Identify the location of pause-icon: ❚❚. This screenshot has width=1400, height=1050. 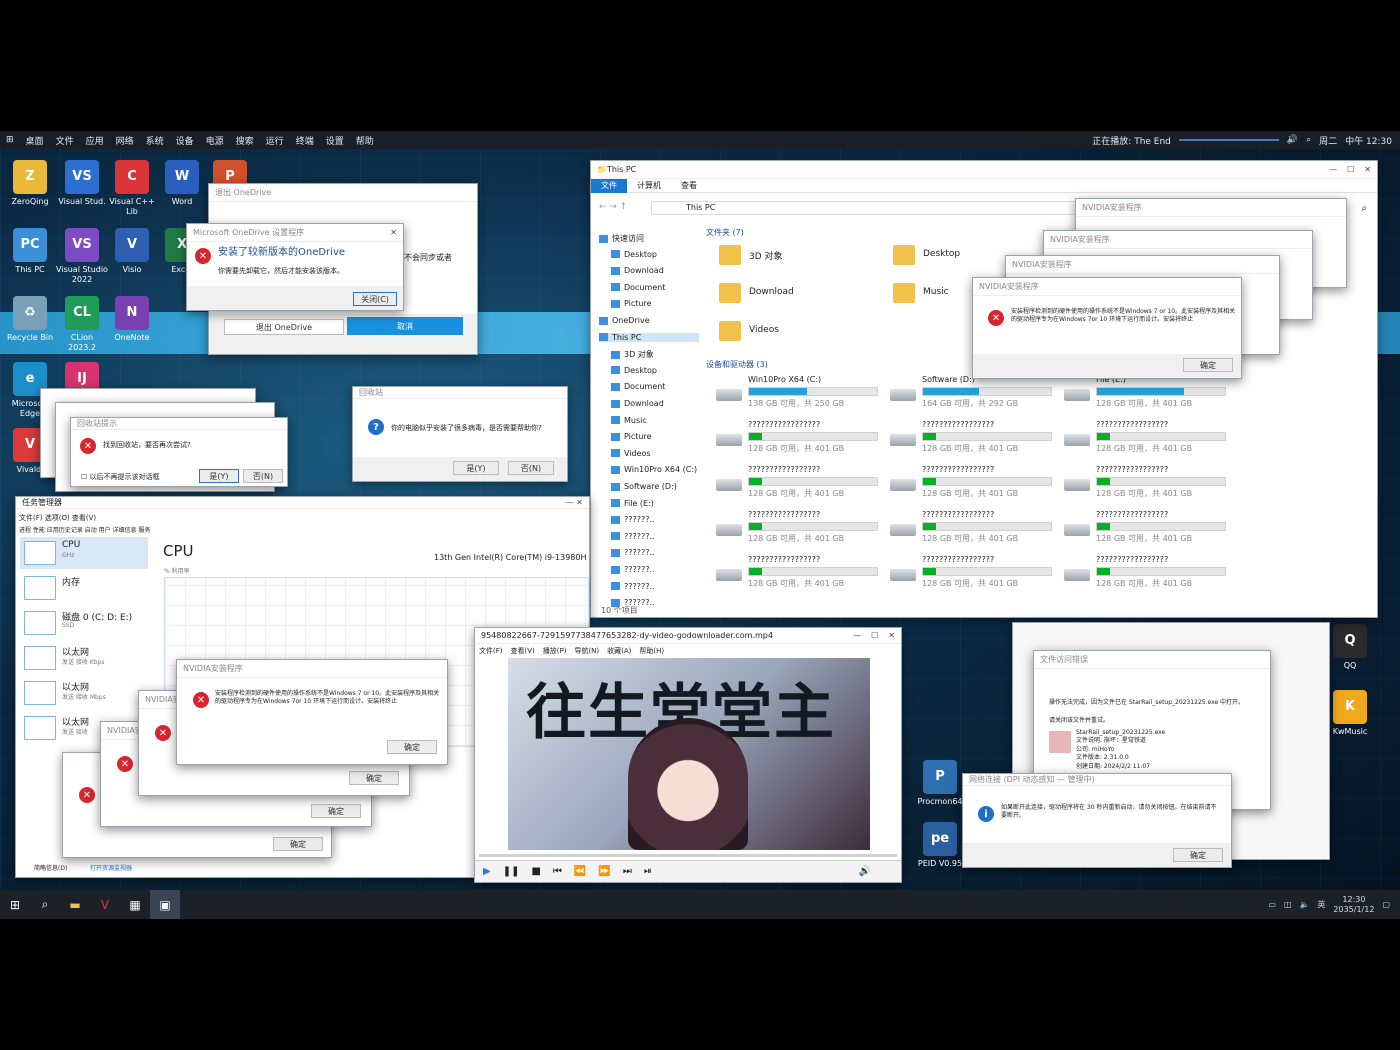
(511, 871).